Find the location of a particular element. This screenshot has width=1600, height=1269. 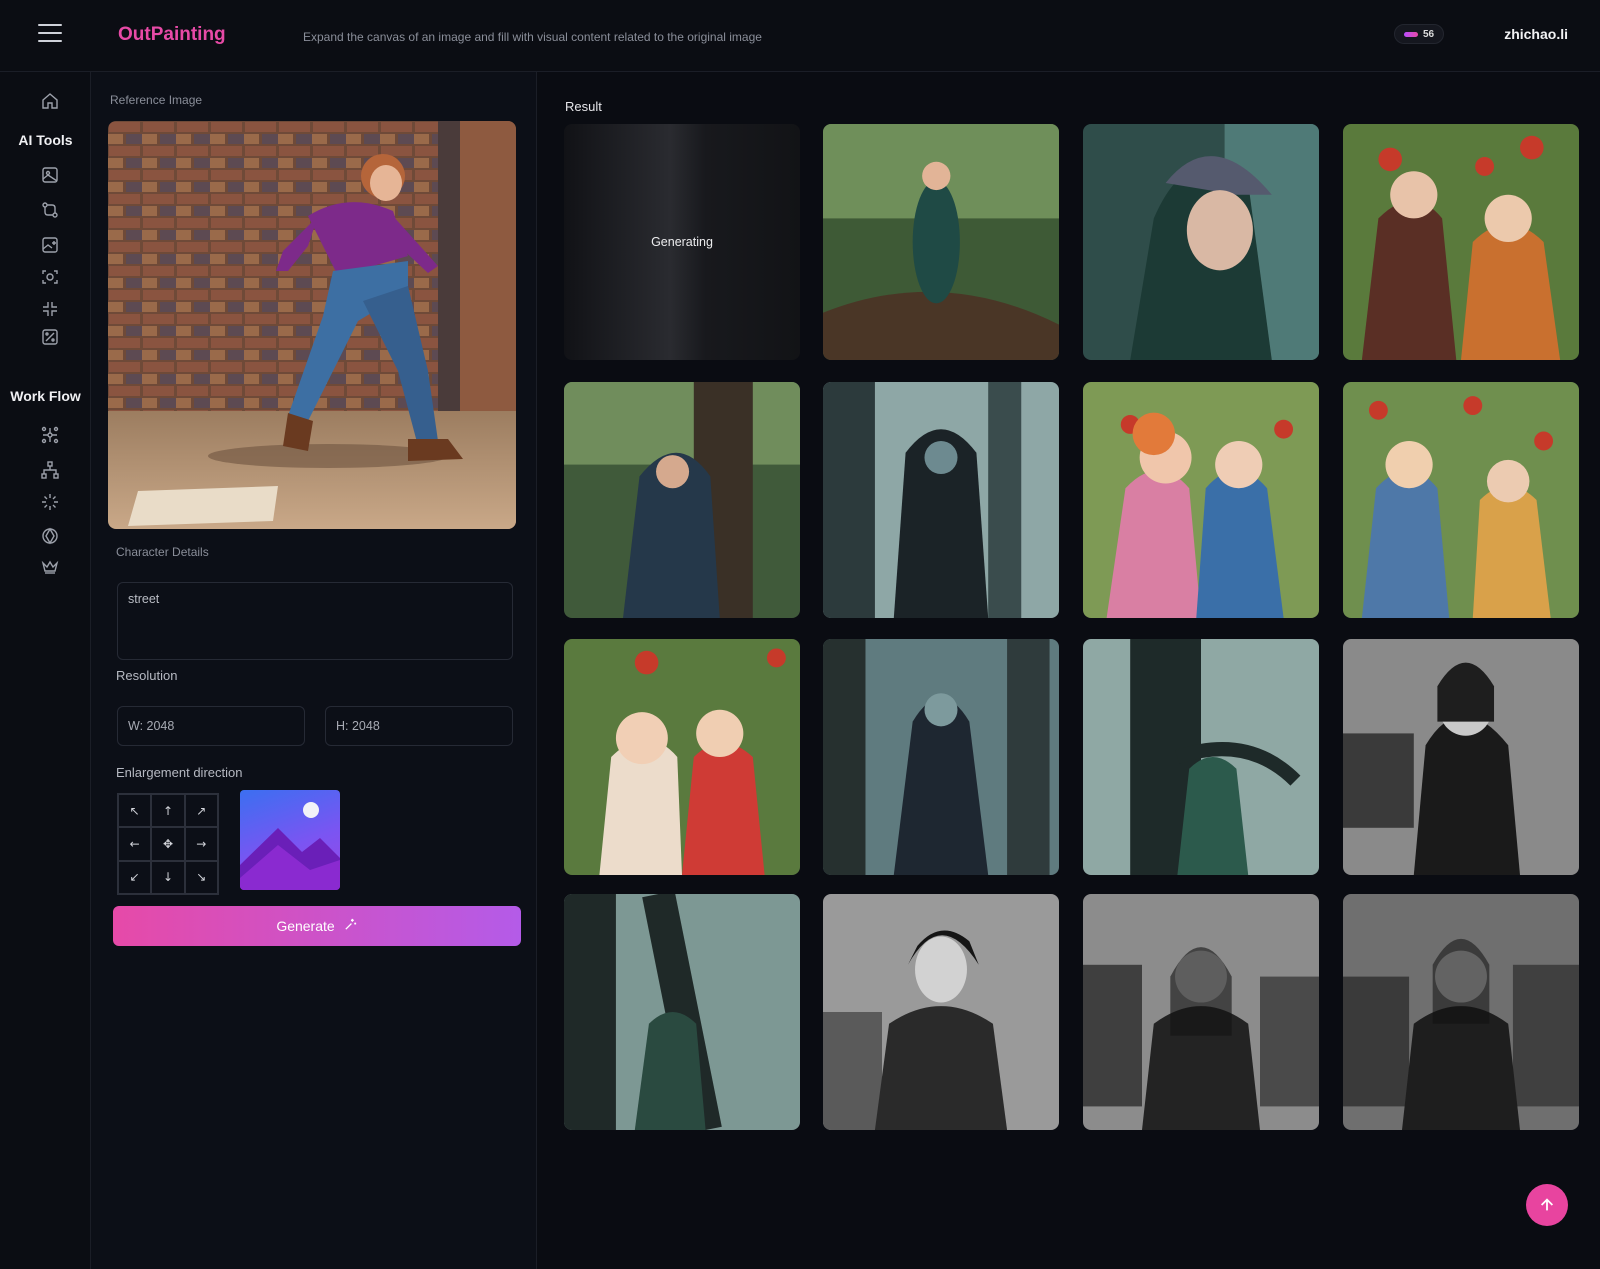

direction-grid: ↖ ↑ ↗ ← ✥ → ↙ ↓ ↘ is located at coordinates (168, 844).